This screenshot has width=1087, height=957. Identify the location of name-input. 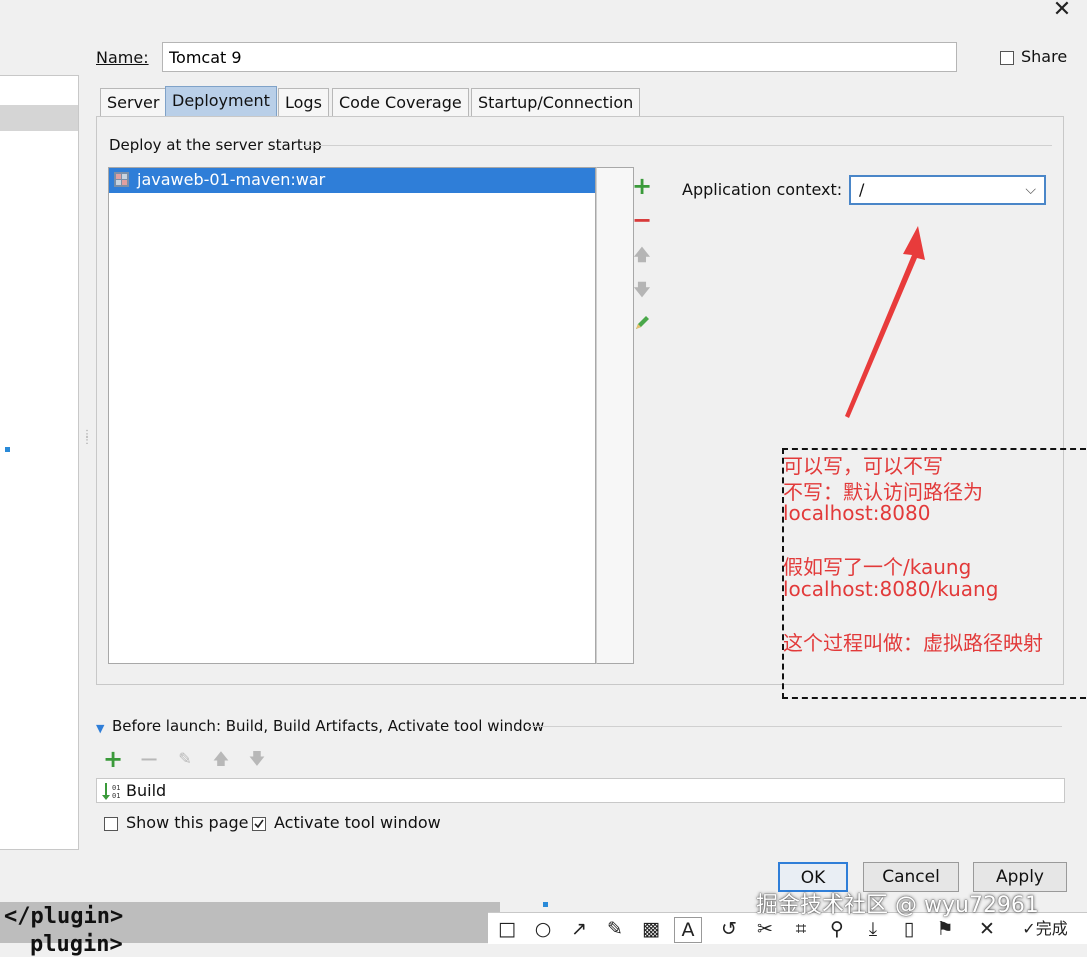
(559, 57).